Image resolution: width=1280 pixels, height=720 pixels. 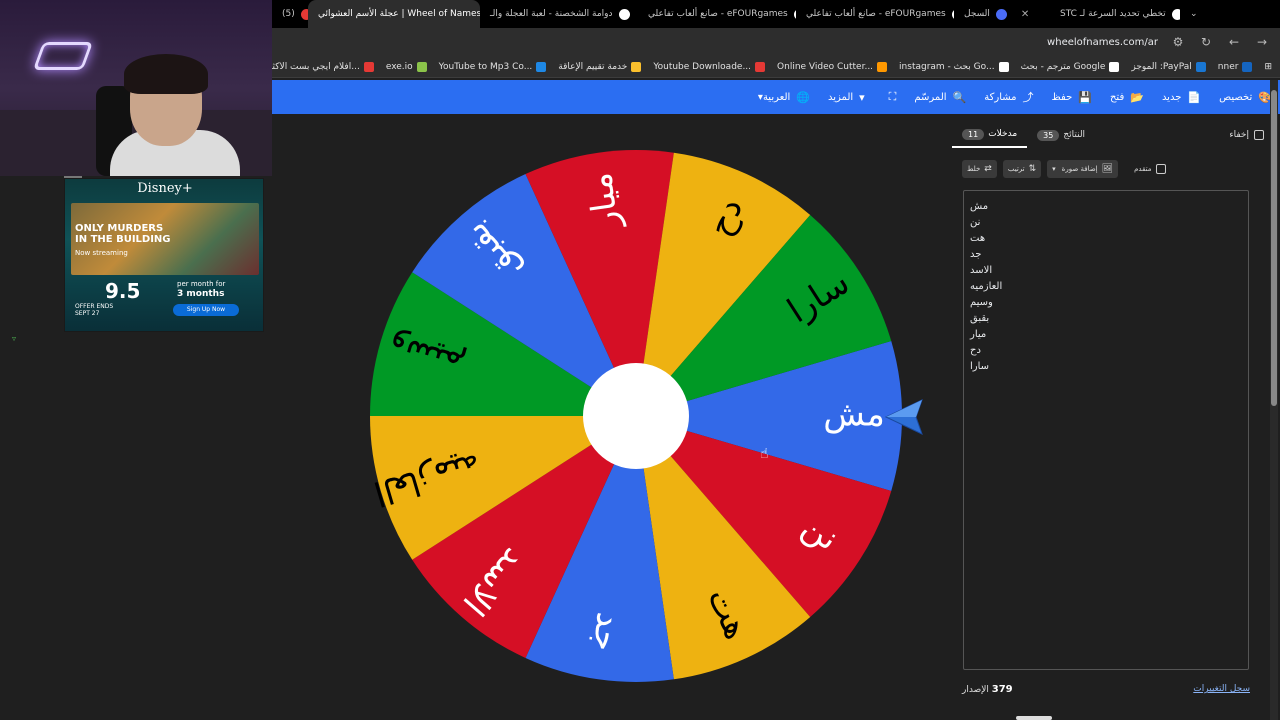 I want to click on bookmark-item: الموجز :PayPal, so click(x=1168, y=66).